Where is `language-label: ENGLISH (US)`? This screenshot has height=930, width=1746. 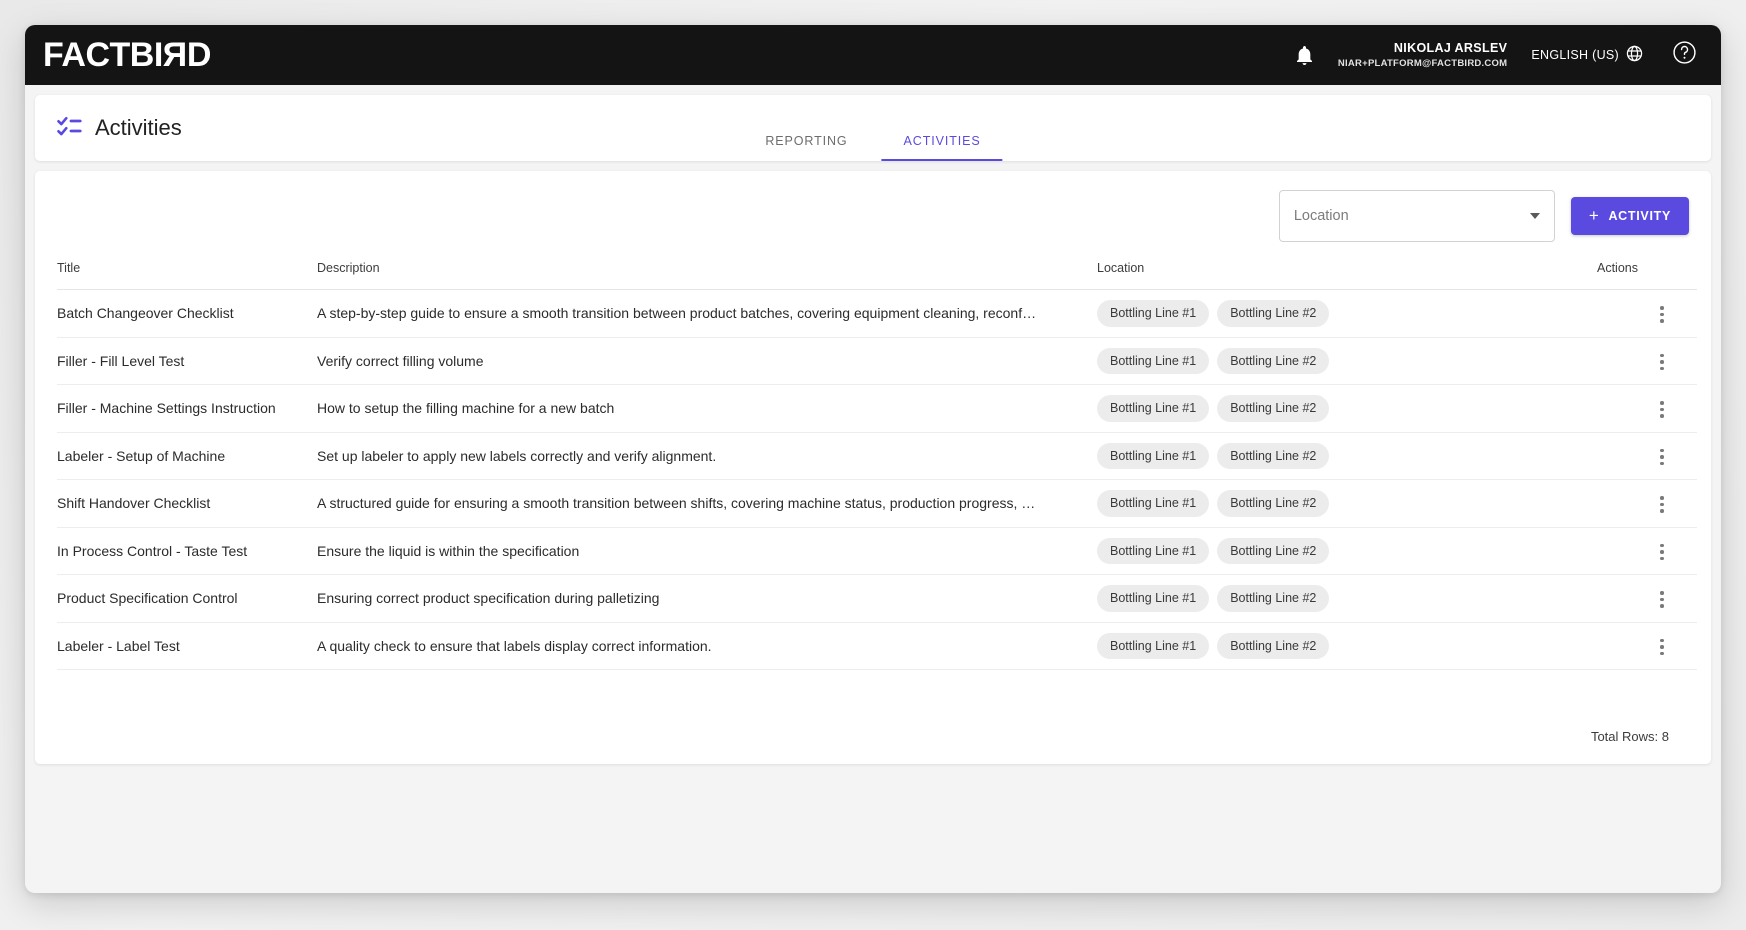
language-label: ENGLISH (US) is located at coordinates (1575, 55).